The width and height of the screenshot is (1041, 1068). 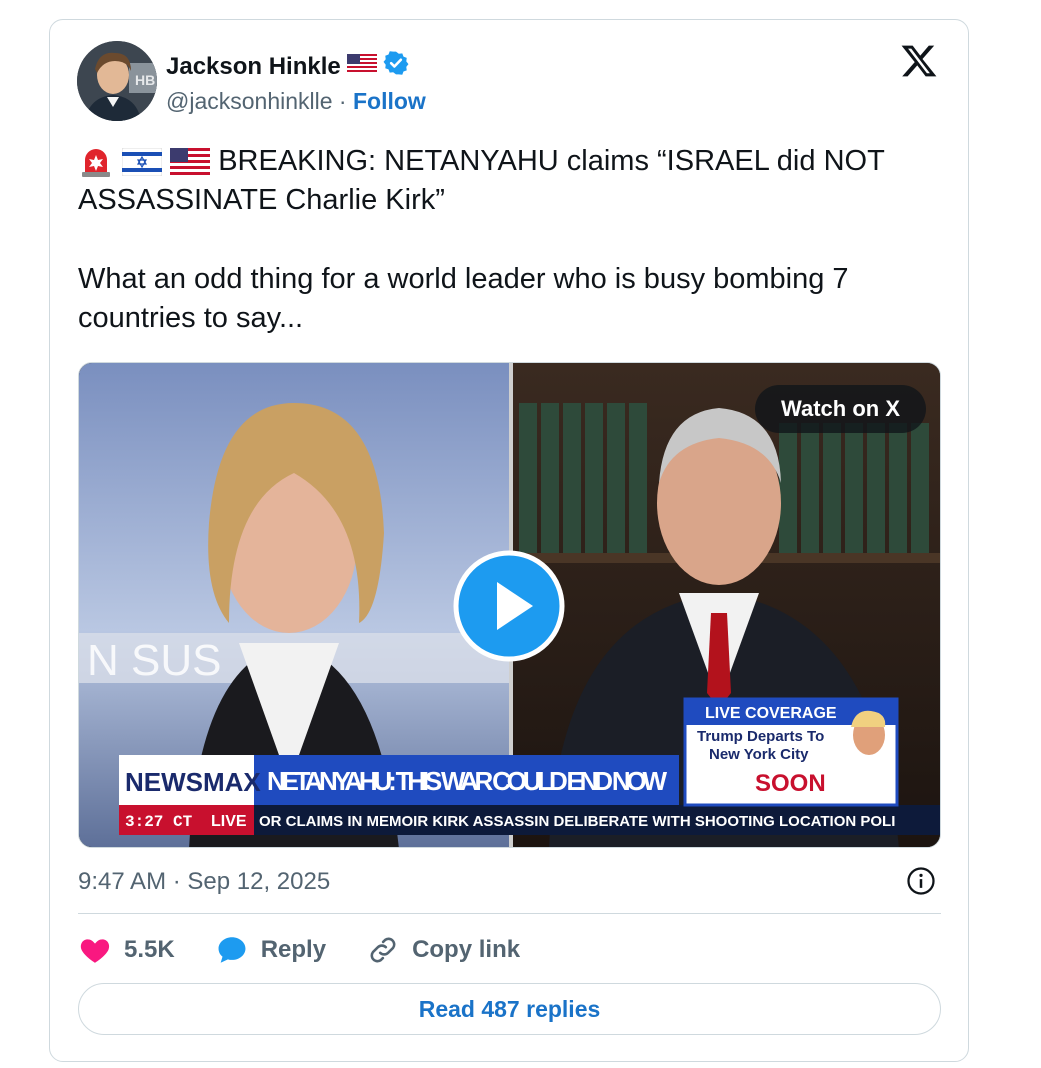 I want to click on divider, so click(x=509, y=913).